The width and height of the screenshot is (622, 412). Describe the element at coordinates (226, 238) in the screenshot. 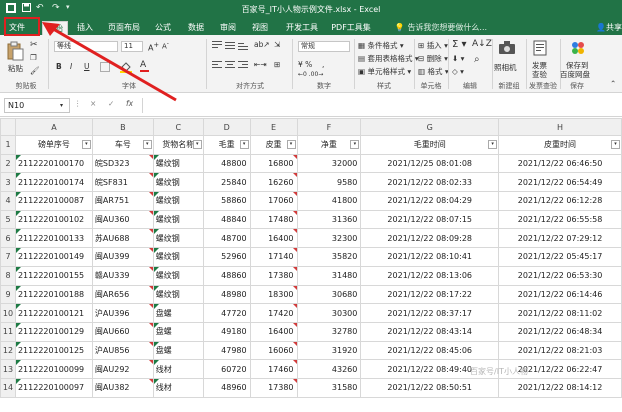

I see `cell: 48700` at that location.